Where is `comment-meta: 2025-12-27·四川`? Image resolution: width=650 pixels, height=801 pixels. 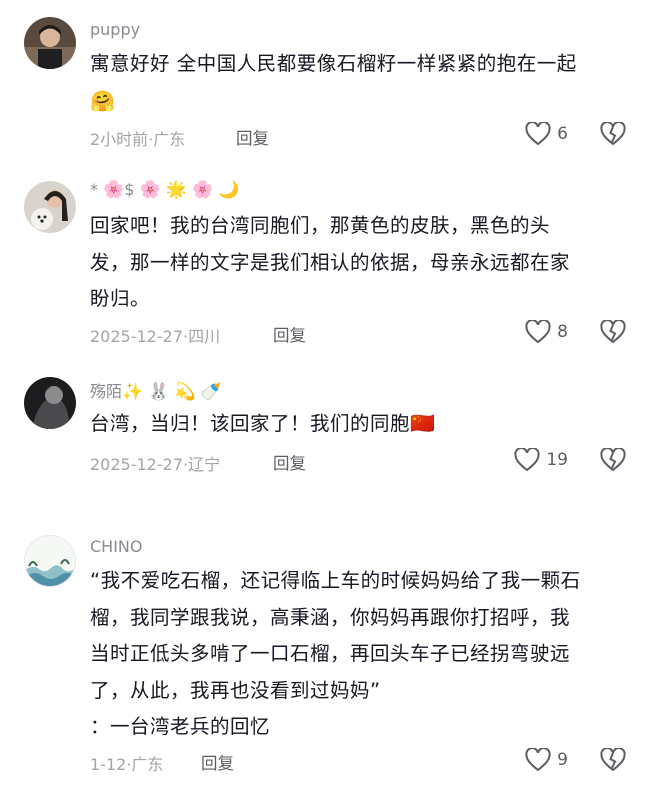 comment-meta: 2025-12-27·四川 is located at coordinates (155, 335).